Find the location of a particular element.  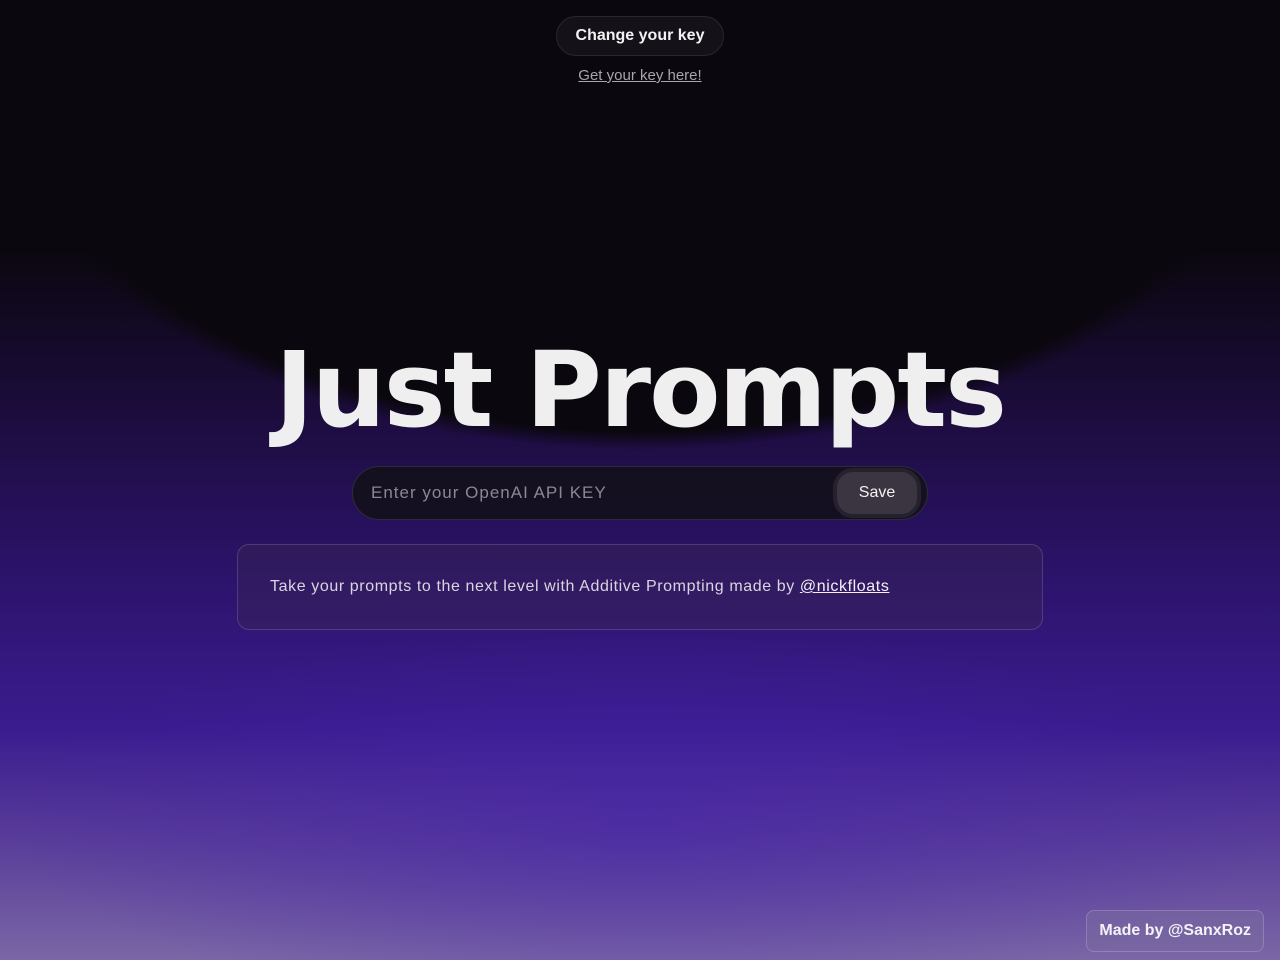

api-key-form: Save is located at coordinates (640, 493).